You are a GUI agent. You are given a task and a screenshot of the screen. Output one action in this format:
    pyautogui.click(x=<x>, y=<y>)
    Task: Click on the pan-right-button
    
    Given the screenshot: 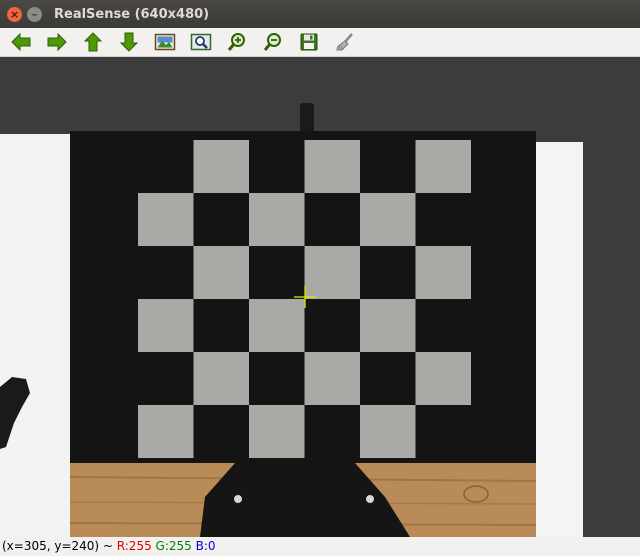 What is the action you would take?
    pyautogui.click(x=57, y=42)
    